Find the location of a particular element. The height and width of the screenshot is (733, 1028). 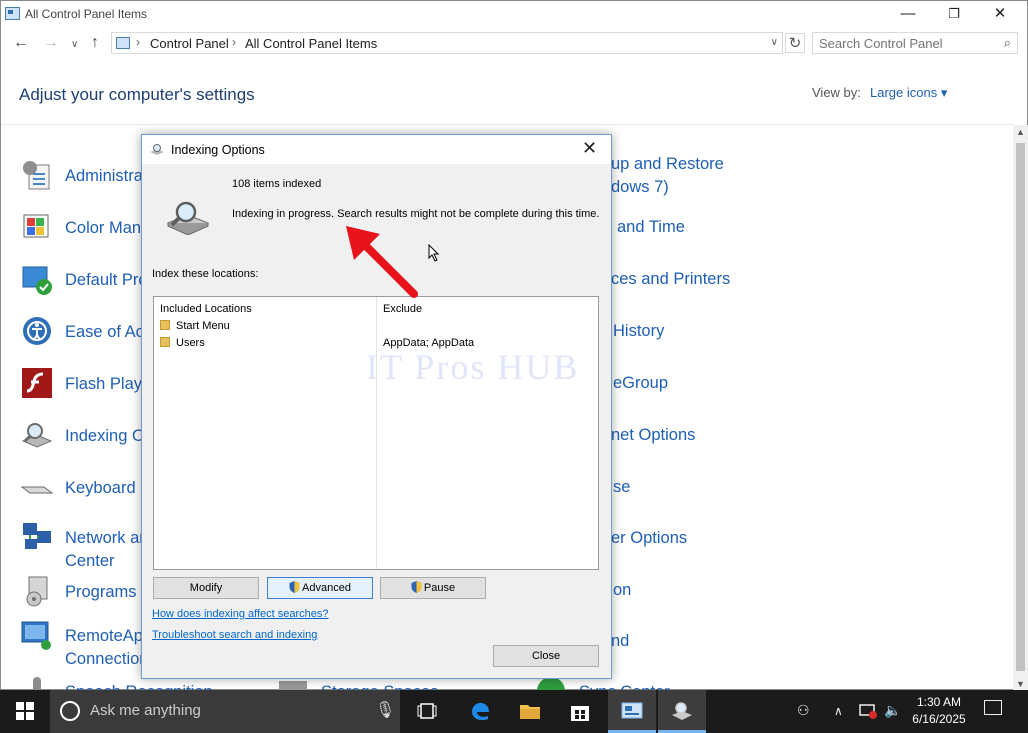

edge-icon is located at coordinates (480, 711).